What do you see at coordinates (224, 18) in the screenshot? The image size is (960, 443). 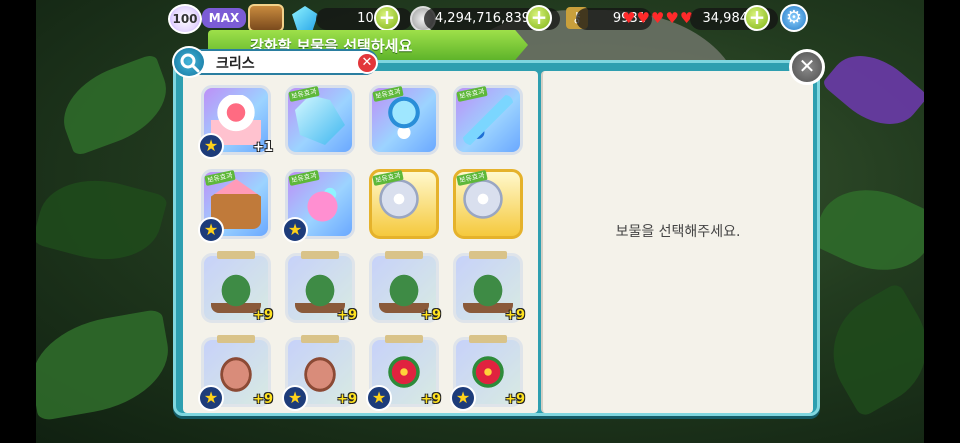 I see `max-level-tag: MAX` at bounding box center [224, 18].